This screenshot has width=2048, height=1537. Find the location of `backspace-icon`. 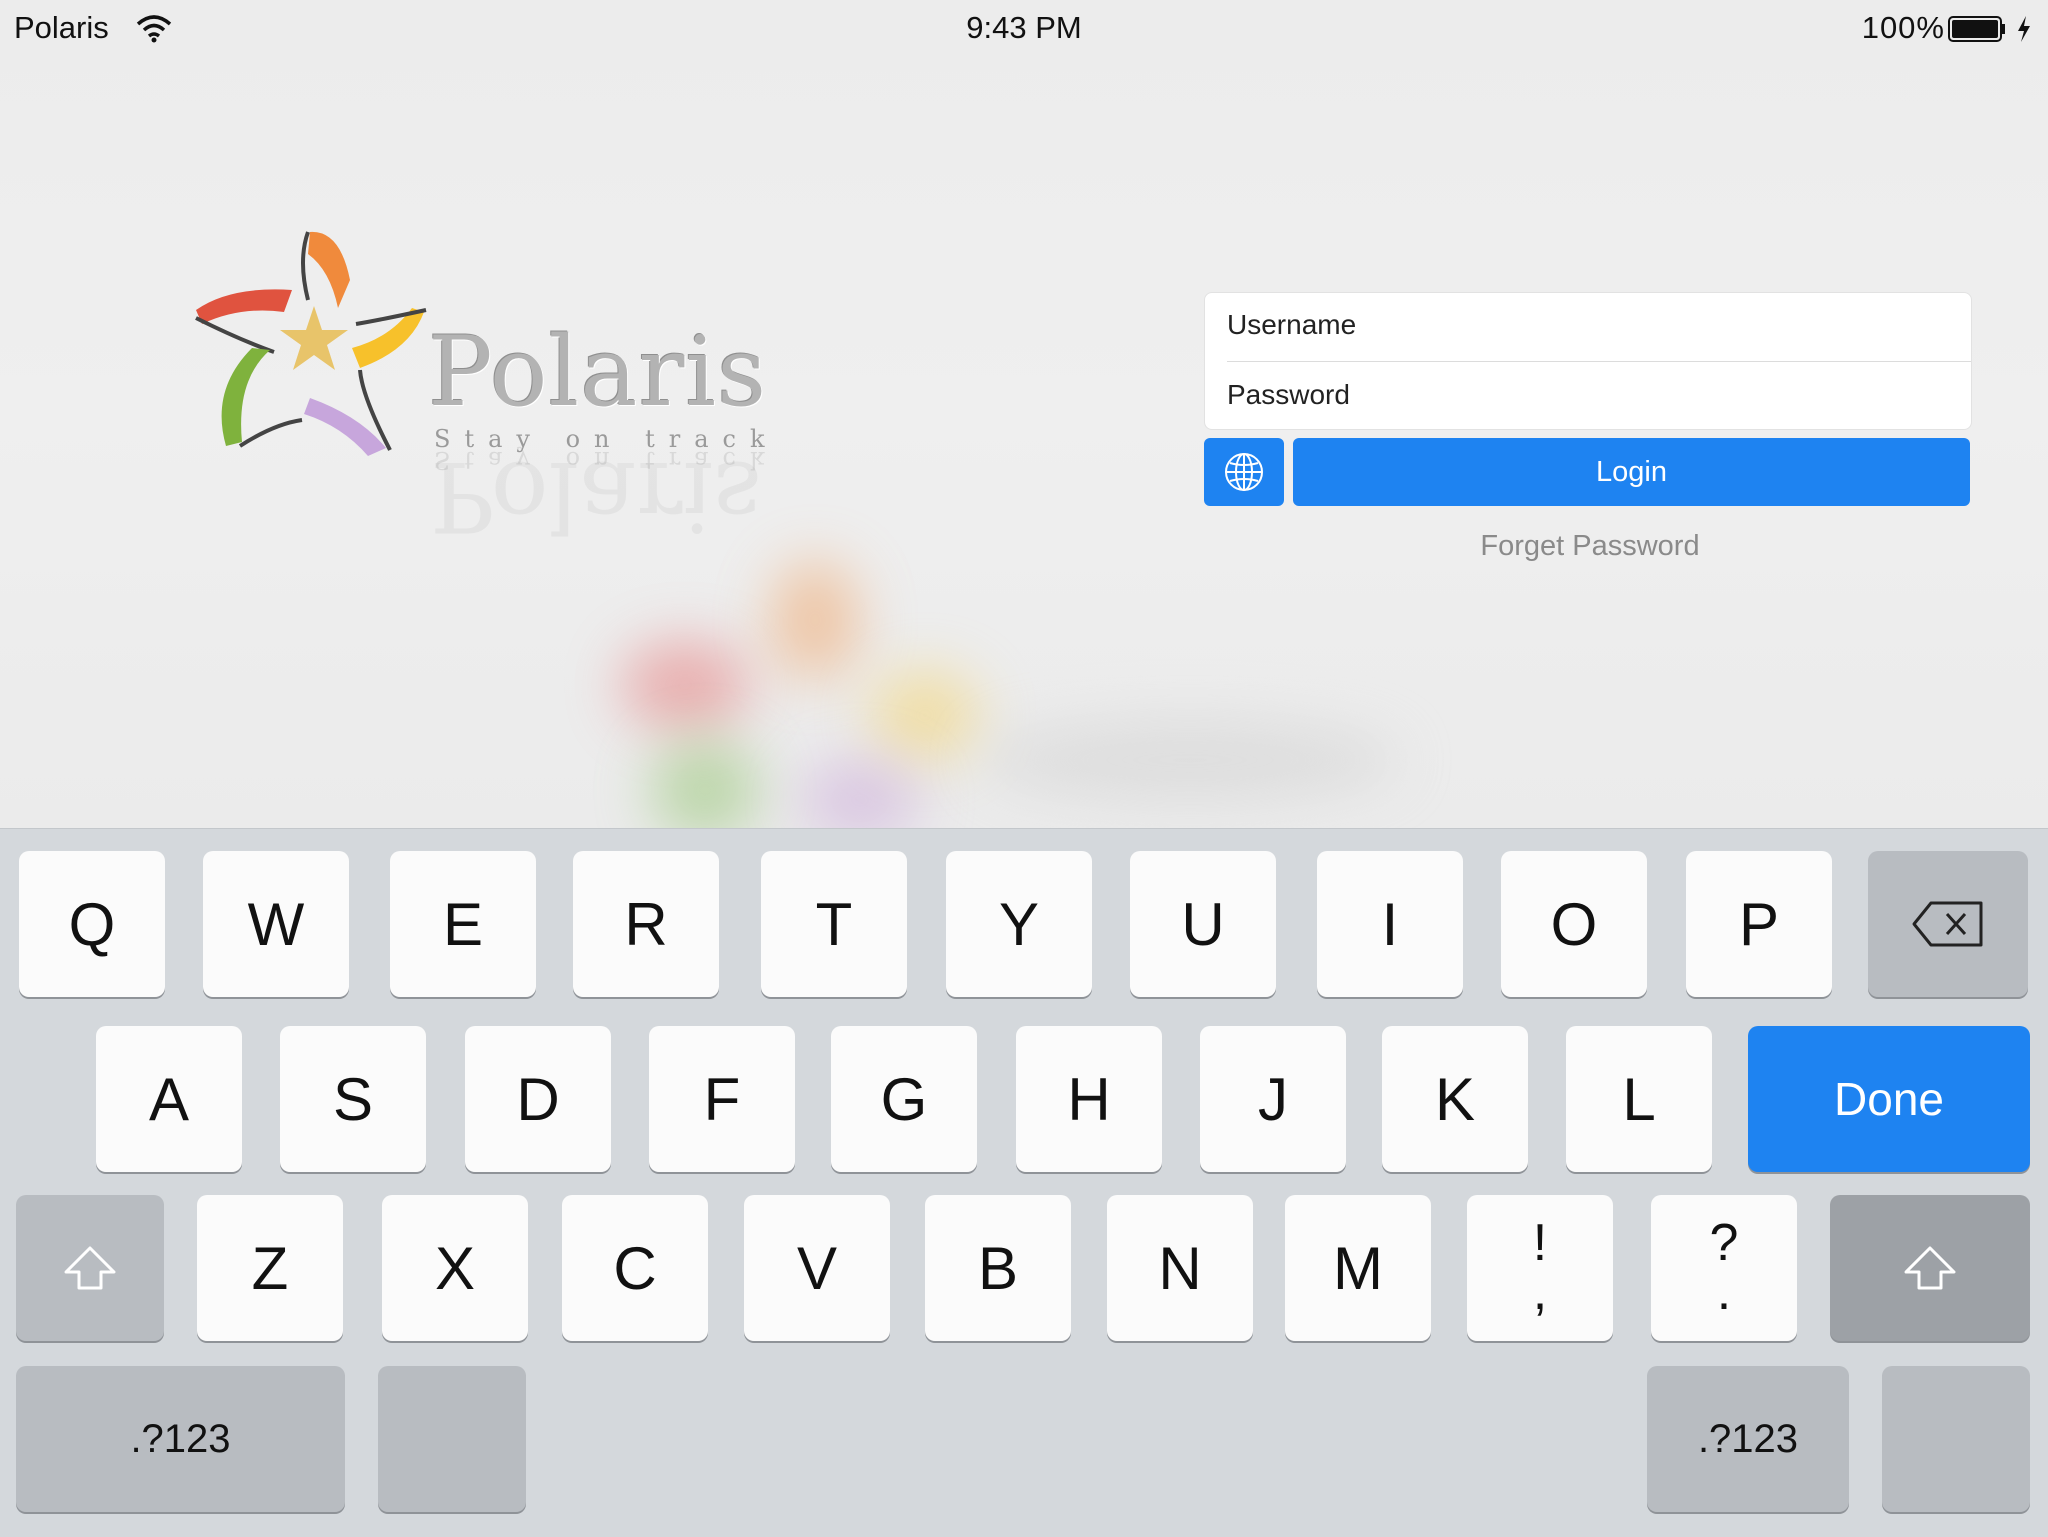

backspace-icon is located at coordinates (1947, 924).